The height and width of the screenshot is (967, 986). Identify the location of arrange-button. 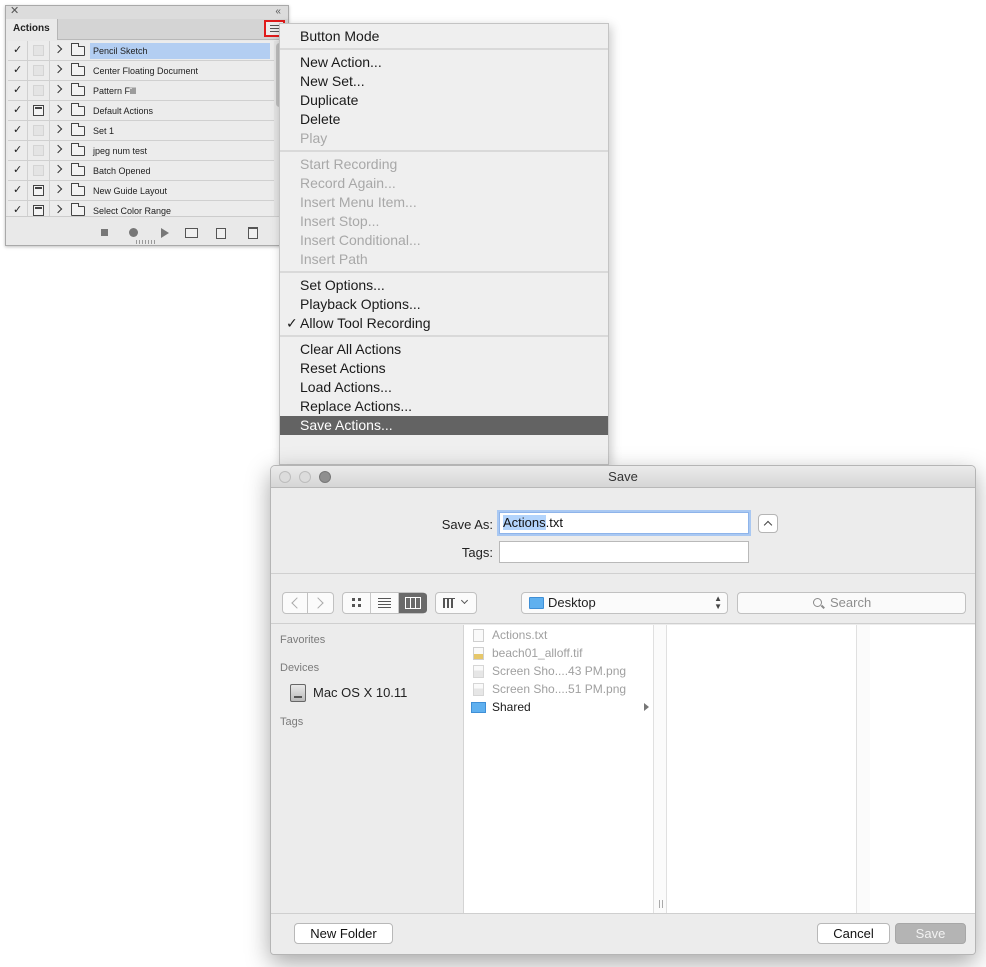
(456, 603).